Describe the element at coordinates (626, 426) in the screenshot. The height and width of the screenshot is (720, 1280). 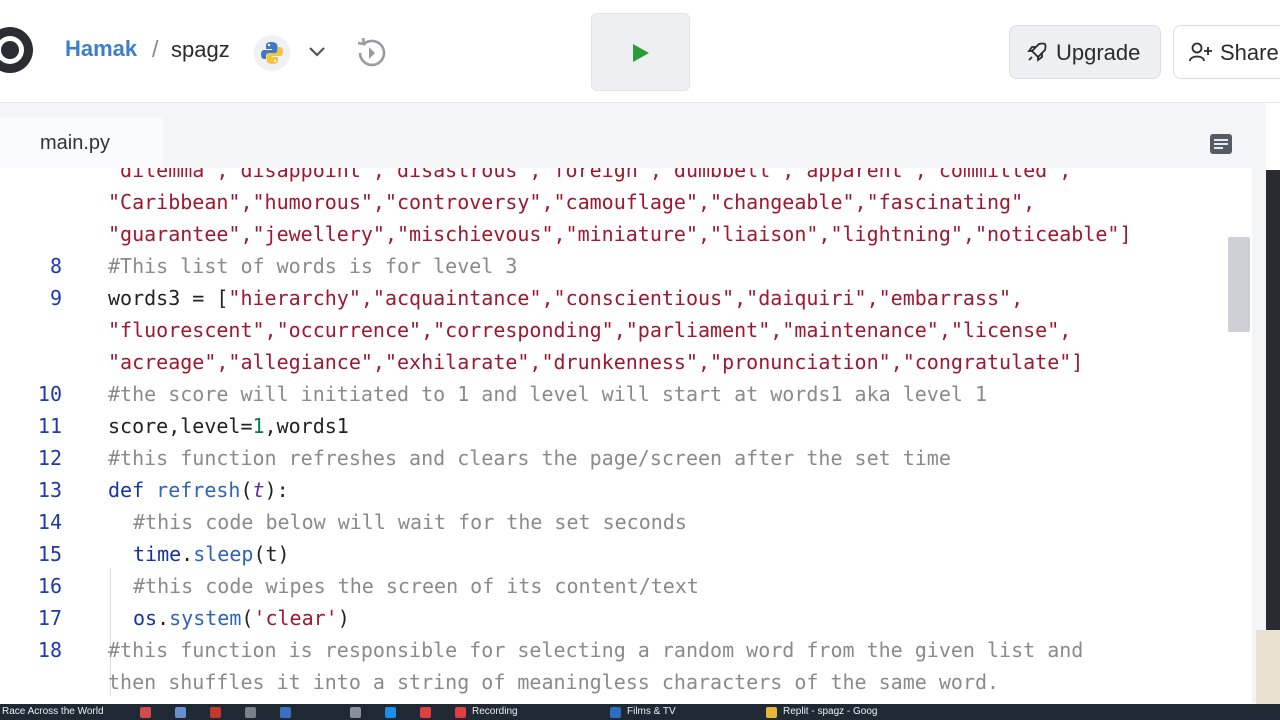
I see `code-line: 11 score,level=1,words1` at that location.